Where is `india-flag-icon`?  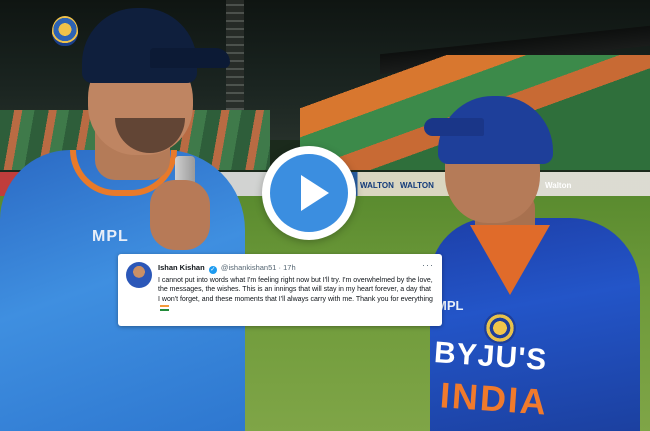
india-flag-icon is located at coordinates (164, 308).